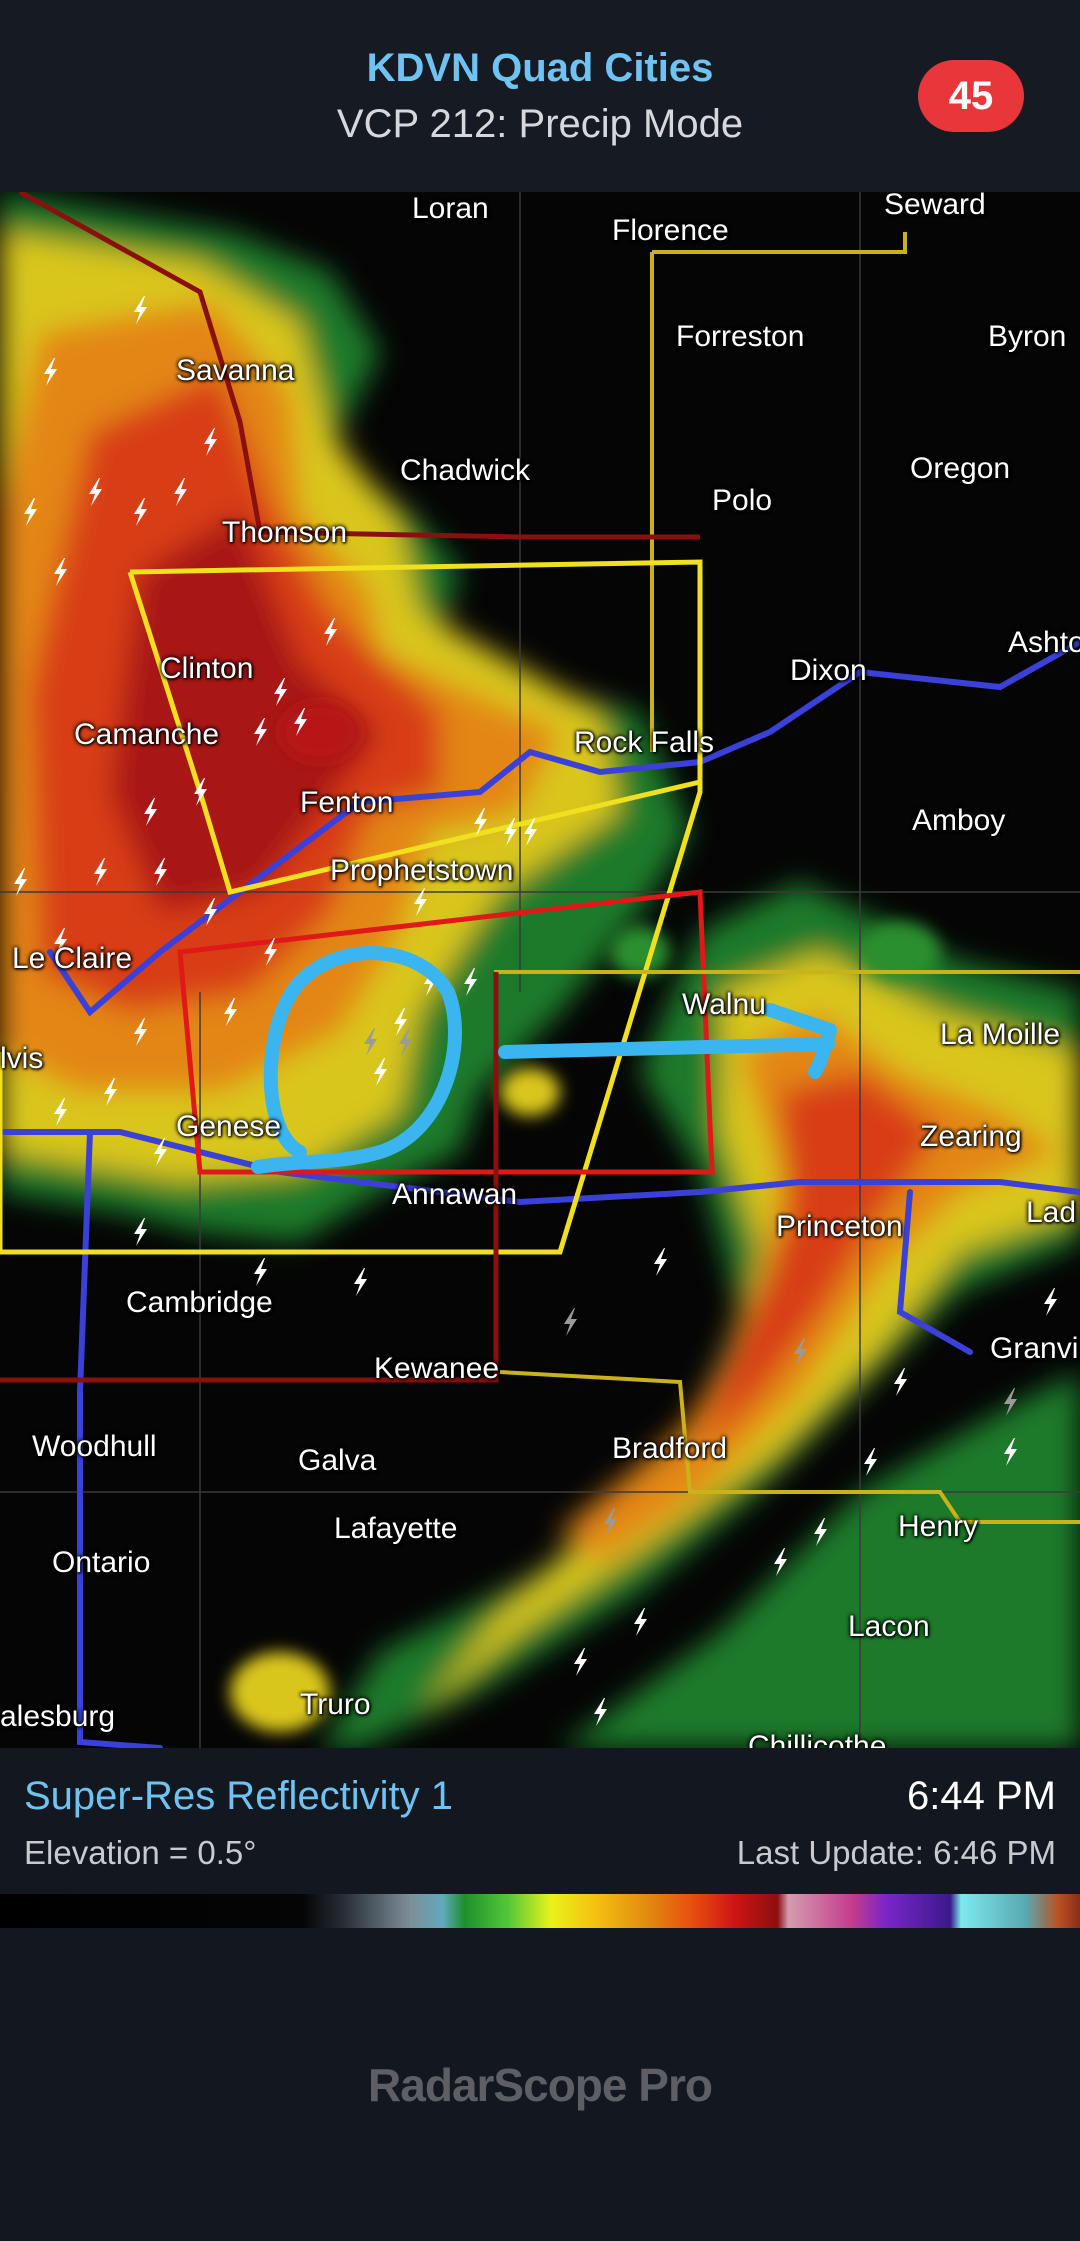  Describe the element at coordinates (94, 1446) in the screenshot. I see `city-label: Woodhull` at that location.